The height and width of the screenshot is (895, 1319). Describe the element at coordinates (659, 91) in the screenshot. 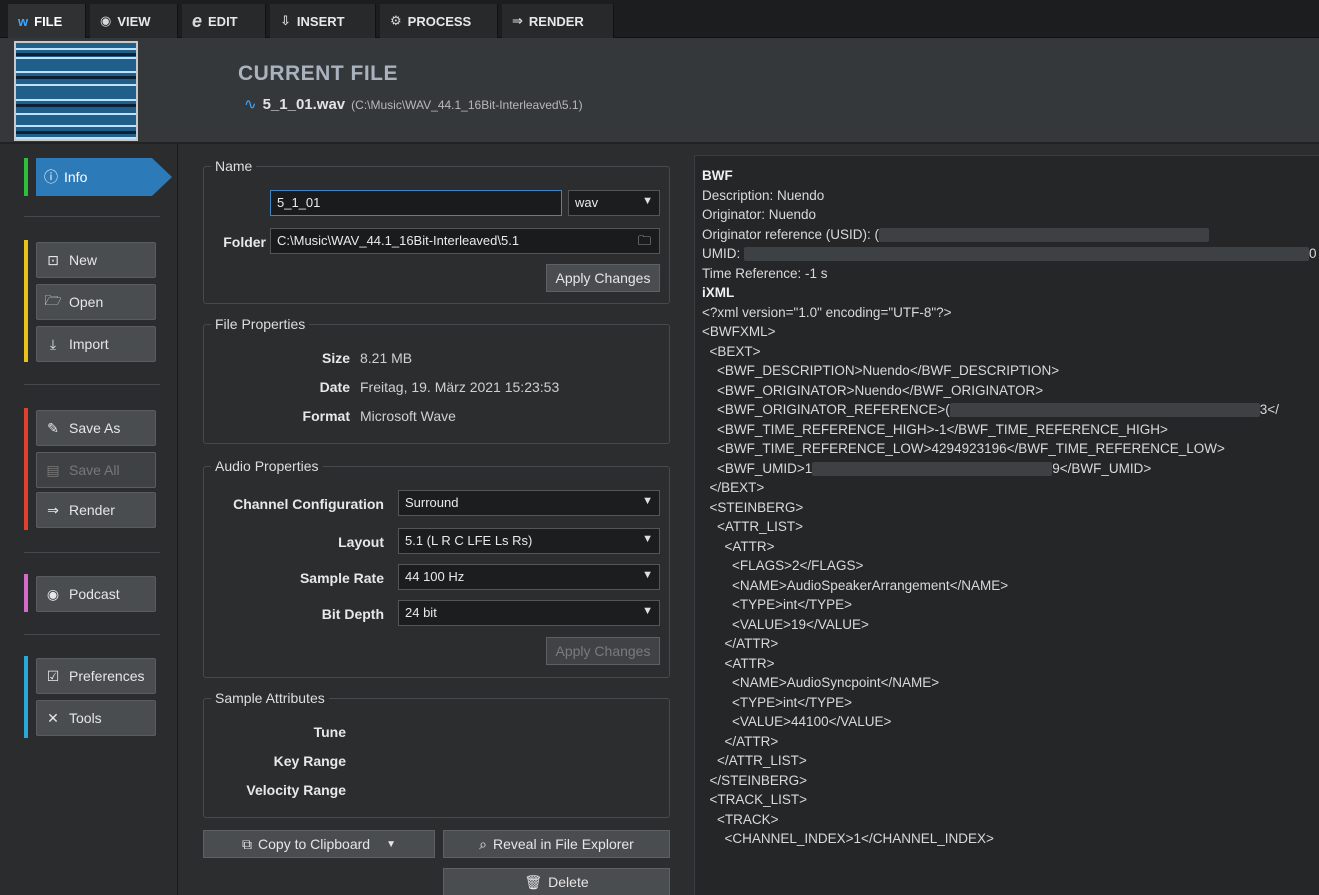

I see `current-file-header` at that location.